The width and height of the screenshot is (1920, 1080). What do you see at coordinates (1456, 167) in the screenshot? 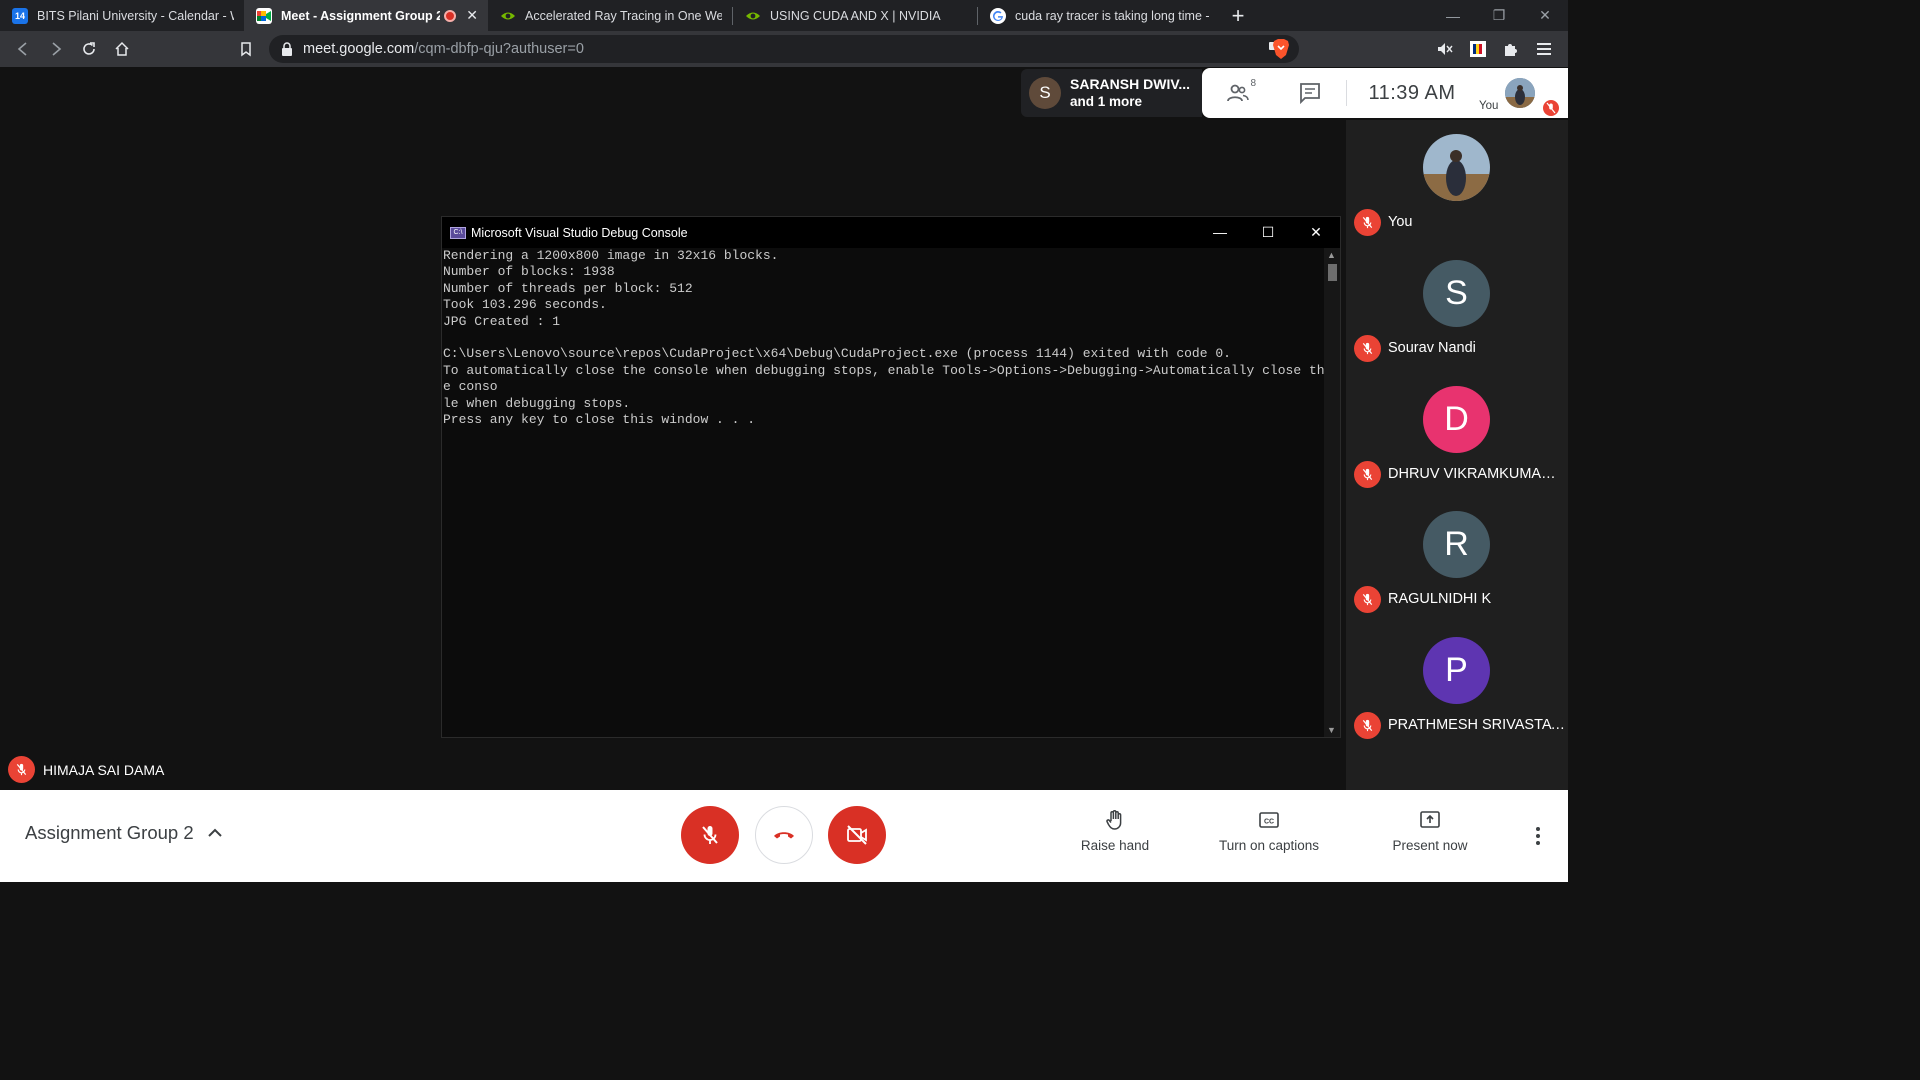
I see `participant-avatar-photo` at bounding box center [1456, 167].